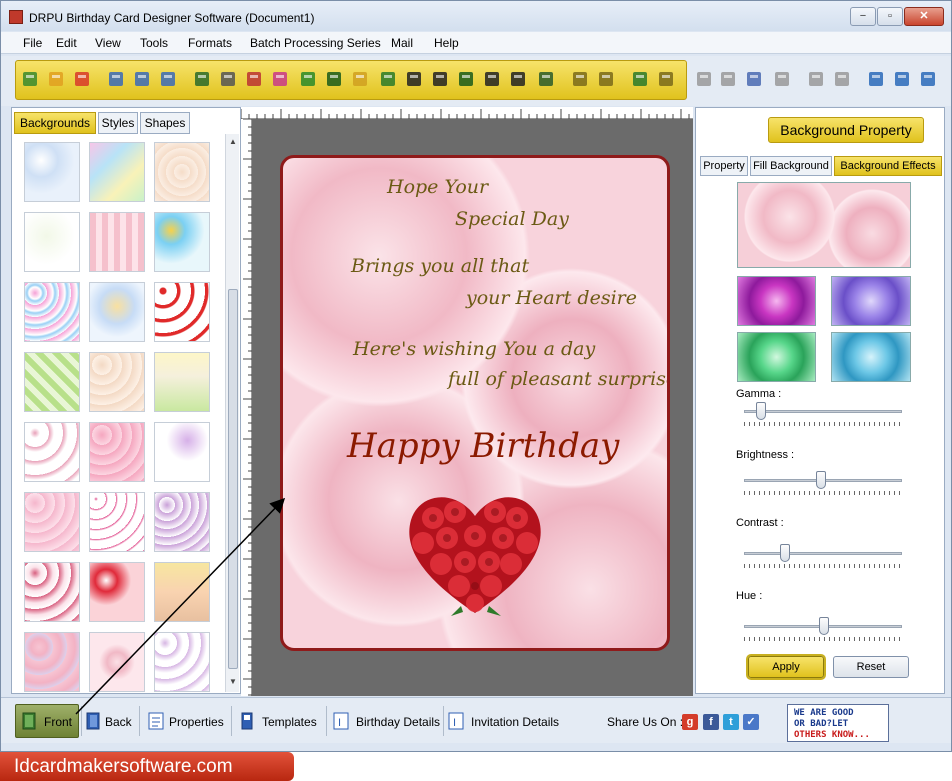 This screenshot has height=781, width=952. What do you see at coordinates (711, 722) in the screenshot?
I see `facebook-icon: f` at bounding box center [711, 722].